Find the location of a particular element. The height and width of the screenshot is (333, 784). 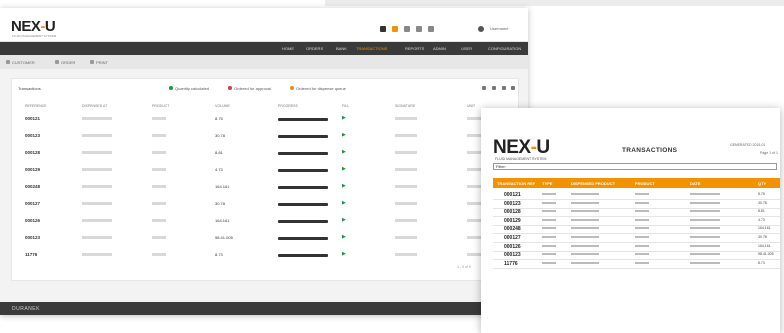

report-row-reference: 000123 is located at coordinates (512, 255).